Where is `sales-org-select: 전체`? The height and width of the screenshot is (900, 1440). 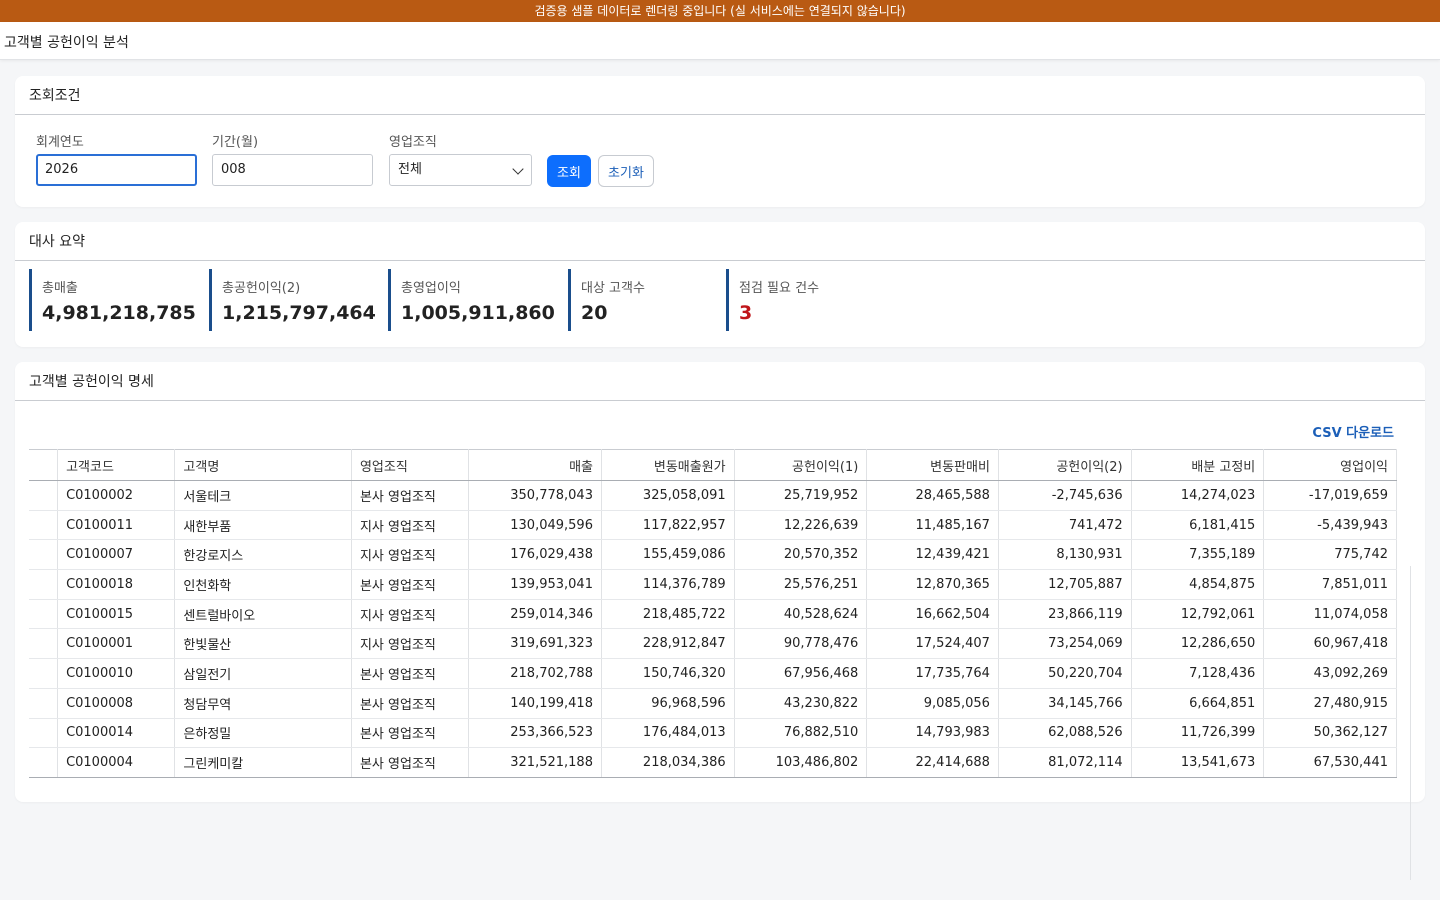
sales-org-select: 전체 is located at coordinates (460, 170).